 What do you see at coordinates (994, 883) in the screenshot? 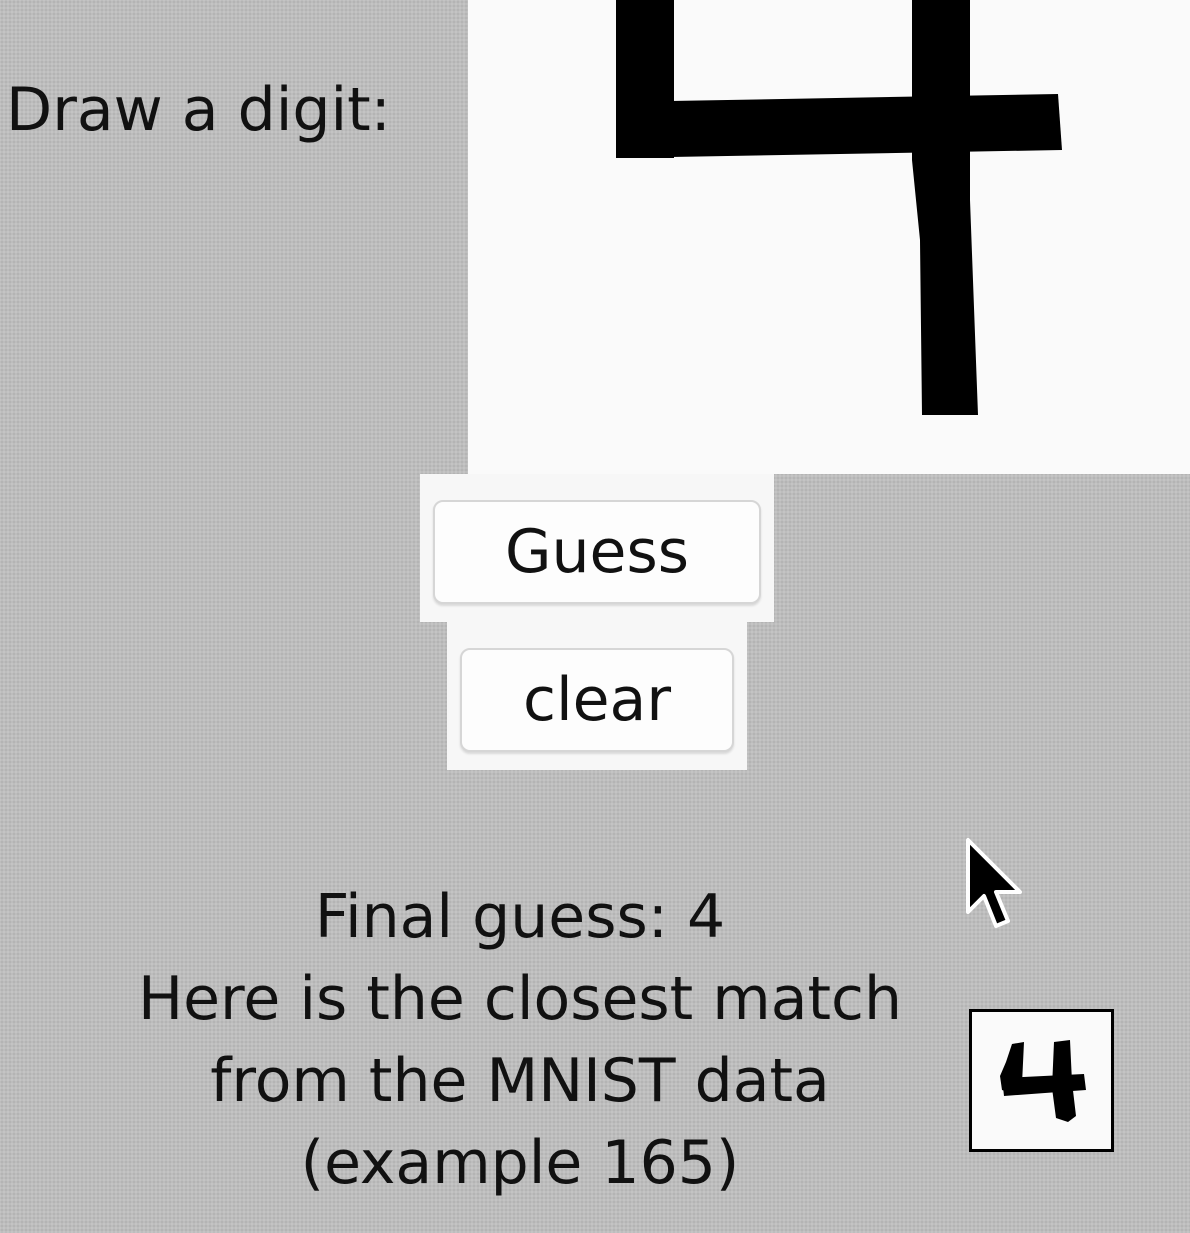
I see `mouse-pointer-icon` at bounding box center [994, 883].